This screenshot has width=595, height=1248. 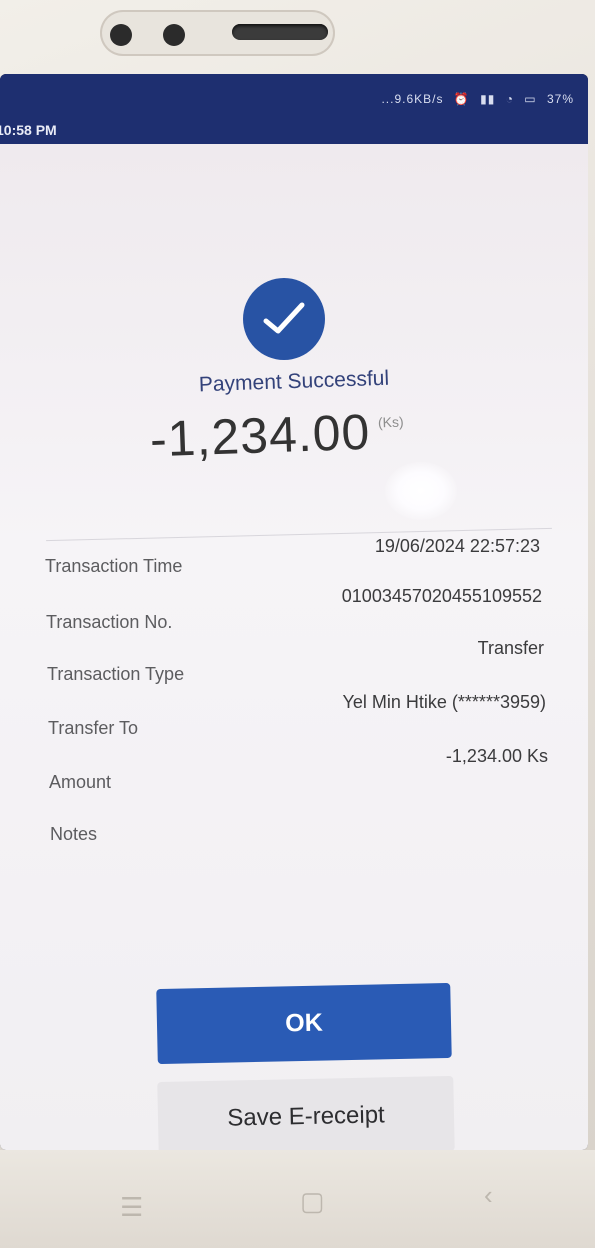 I want to click on status-time: 10:58 PM, so click(x=28, y=130).